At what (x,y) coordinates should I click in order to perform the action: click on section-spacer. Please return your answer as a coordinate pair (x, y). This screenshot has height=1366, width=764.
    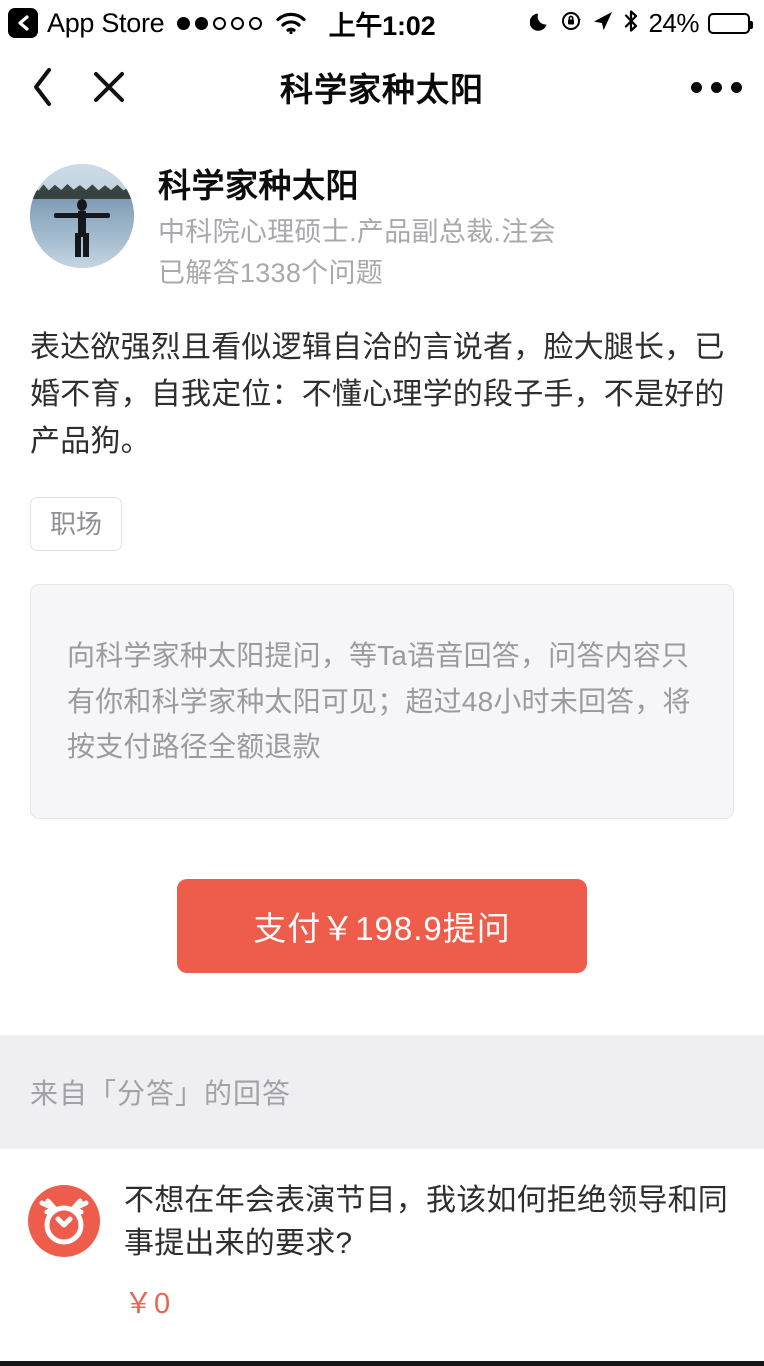
    Looking at the image, I should click on (382, 1003).